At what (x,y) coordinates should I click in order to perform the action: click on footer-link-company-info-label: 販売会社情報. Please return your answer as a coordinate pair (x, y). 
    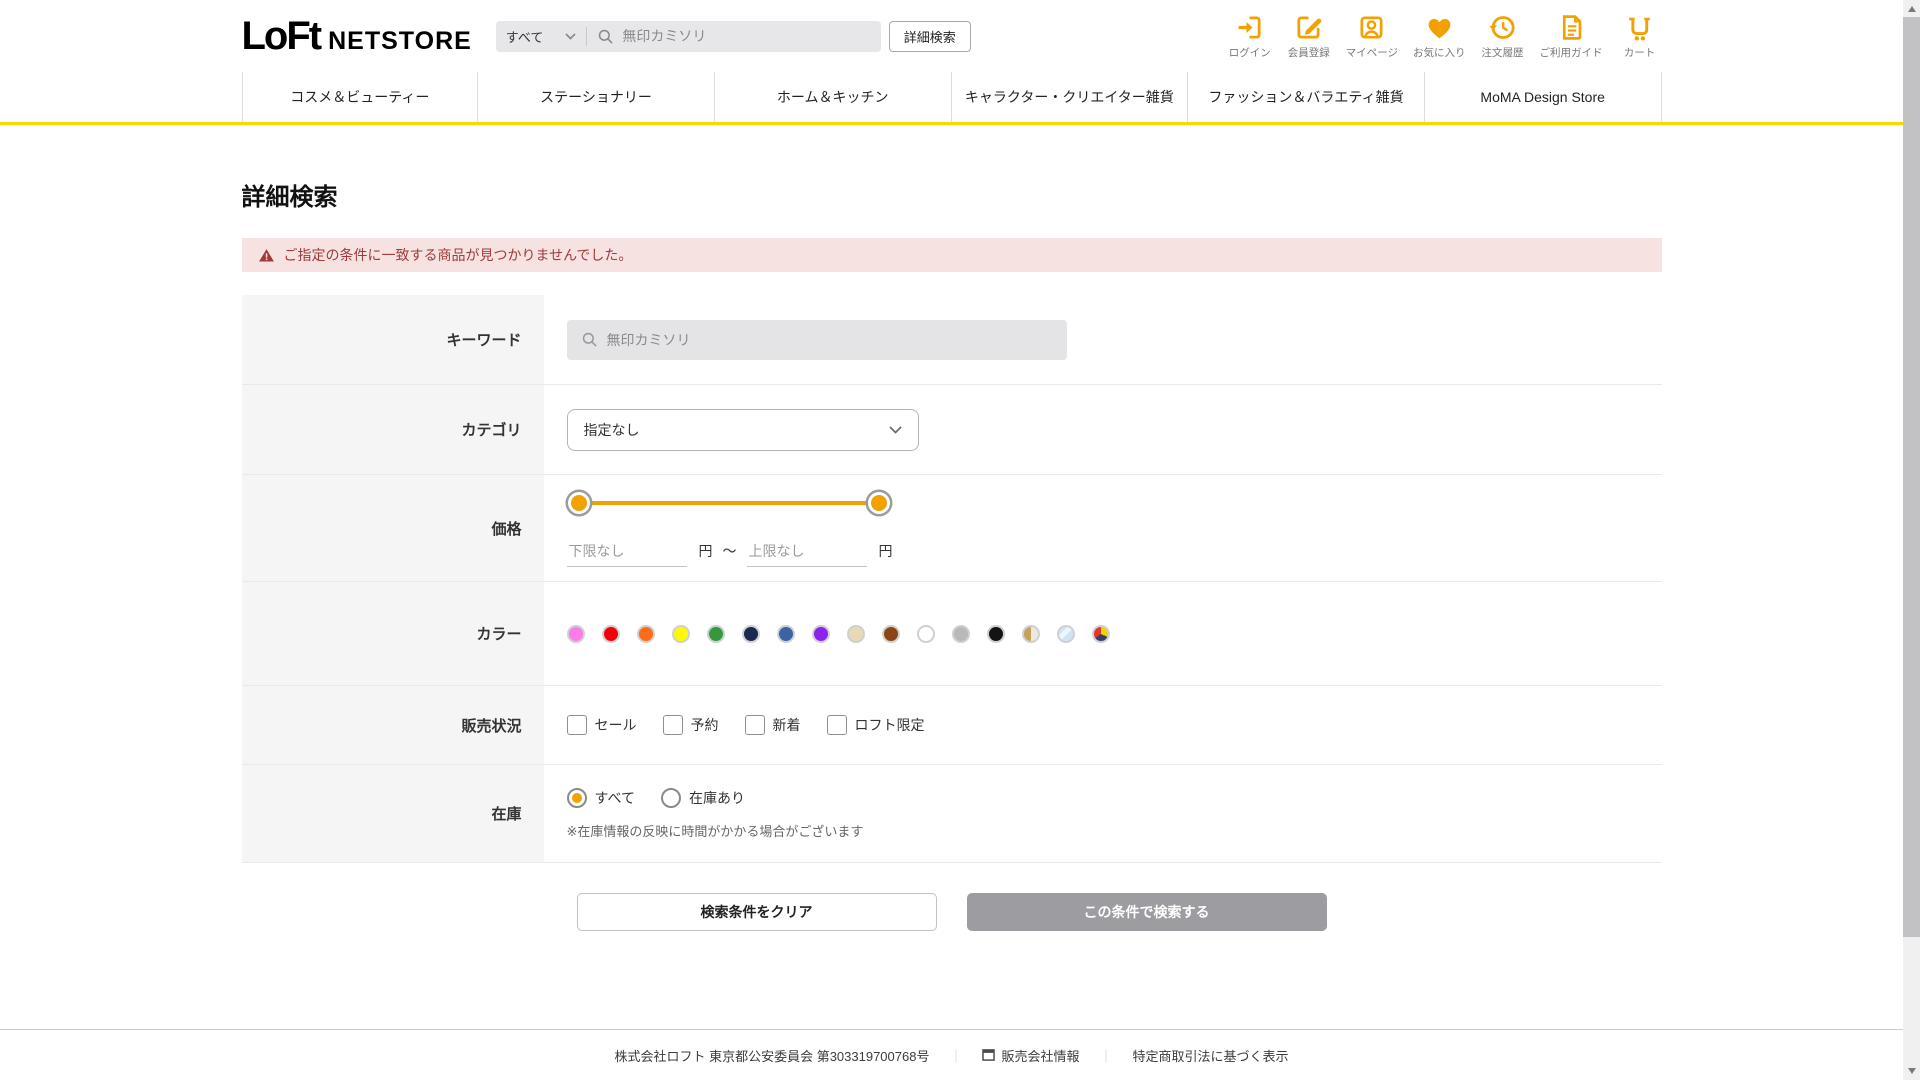
    Looking at the image, I should click on (1040, 1056).